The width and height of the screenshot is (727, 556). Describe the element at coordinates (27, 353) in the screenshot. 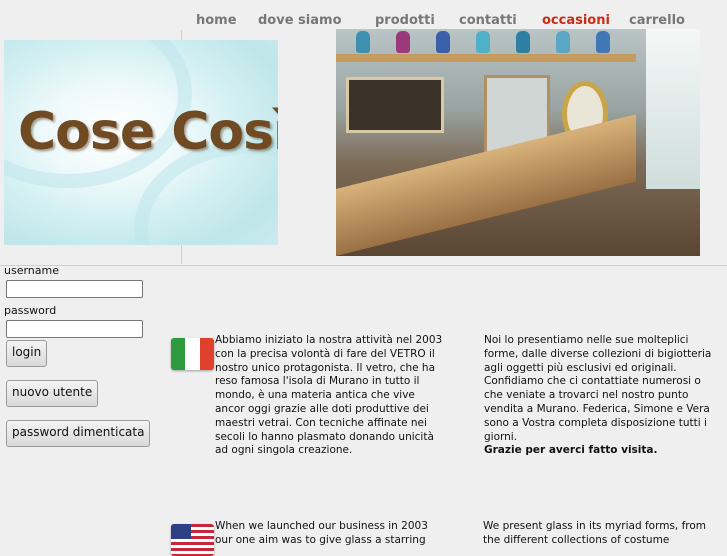

I see `login-button: login` at that location.